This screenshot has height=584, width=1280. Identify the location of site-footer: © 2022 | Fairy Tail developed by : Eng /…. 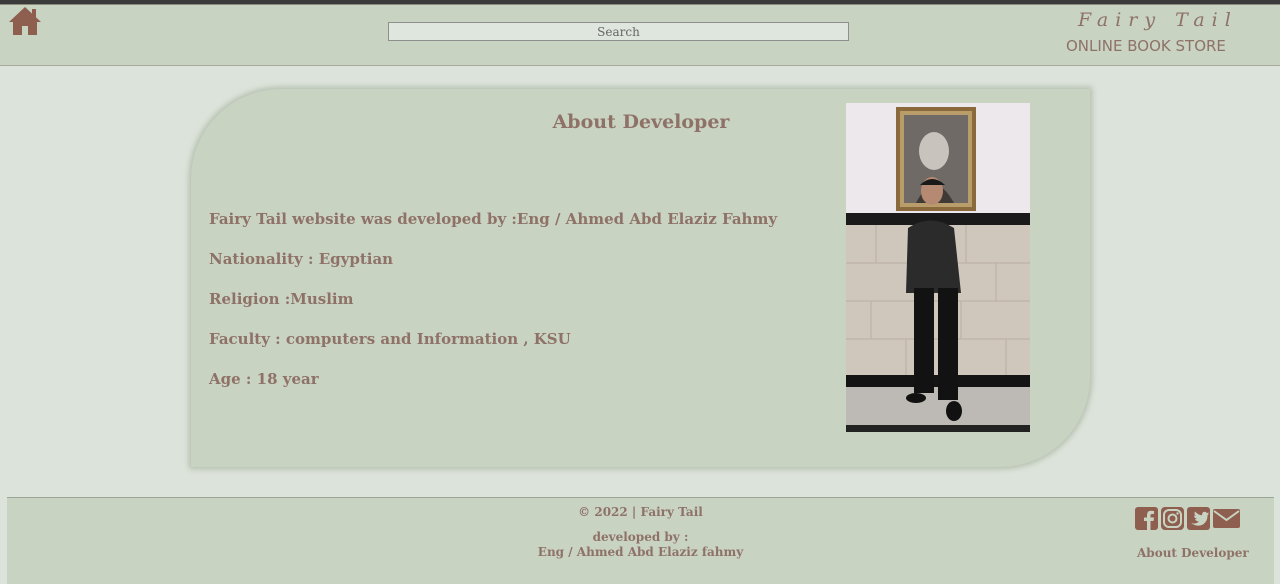
(640, 540).